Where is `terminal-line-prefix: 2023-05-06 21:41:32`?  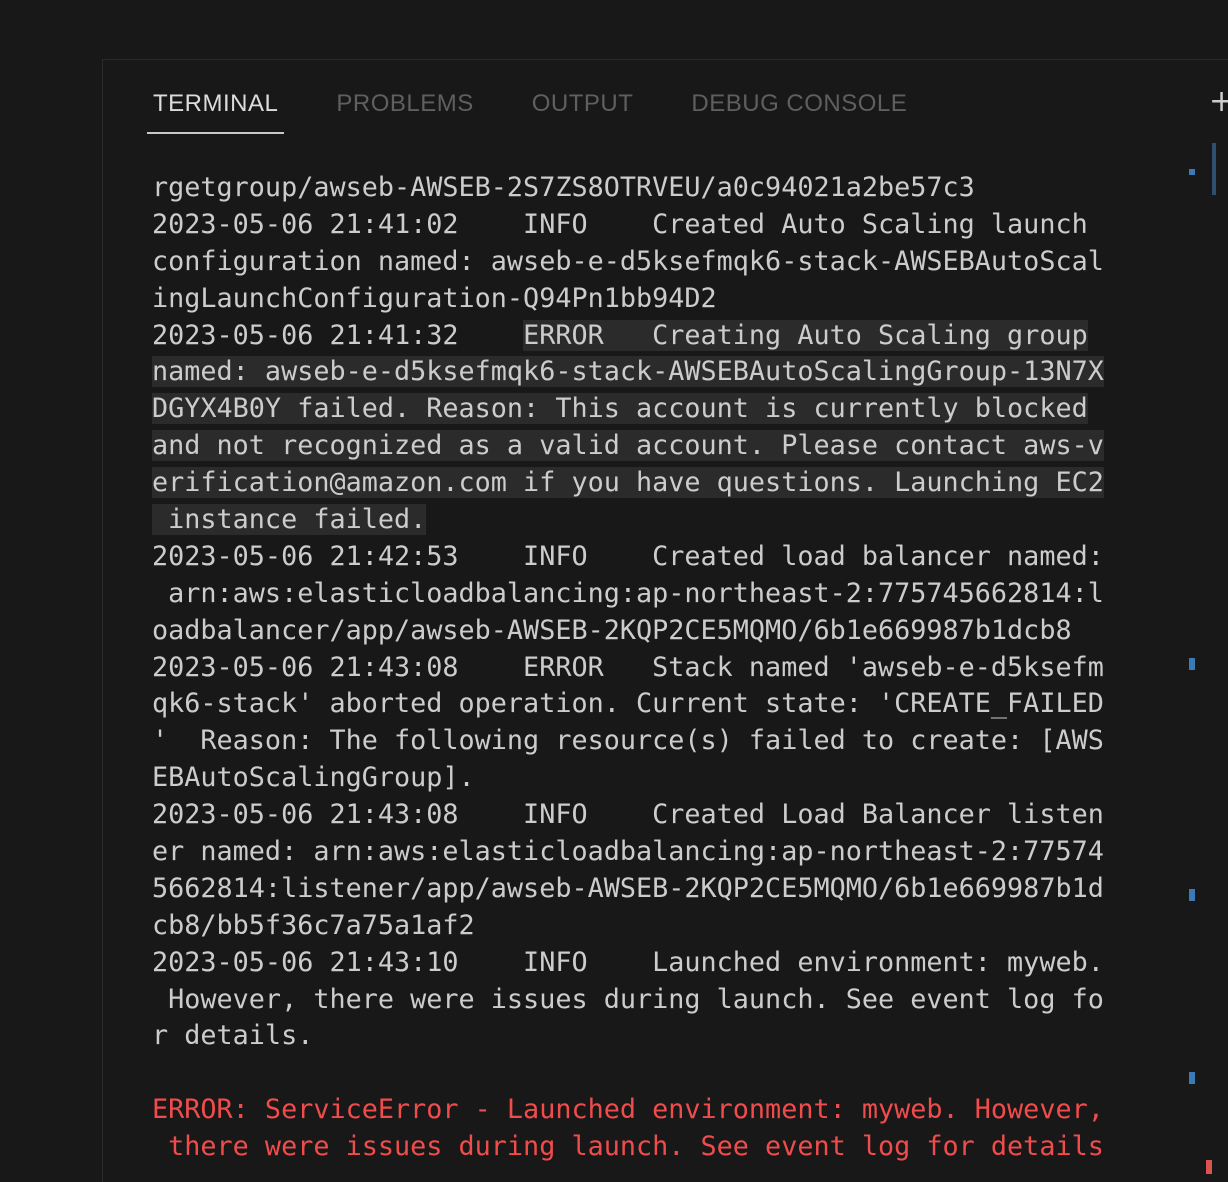 terminal-line-prefix: 2023-05-06 21:41:32 is located at coordinates (338, 335).